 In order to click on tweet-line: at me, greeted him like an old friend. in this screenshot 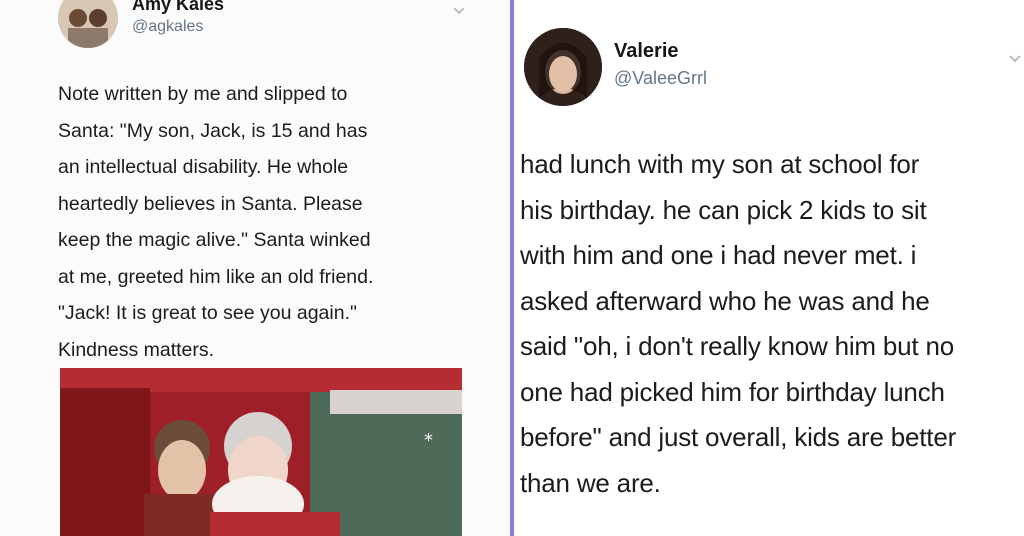, I will do `click(216, 276)`.